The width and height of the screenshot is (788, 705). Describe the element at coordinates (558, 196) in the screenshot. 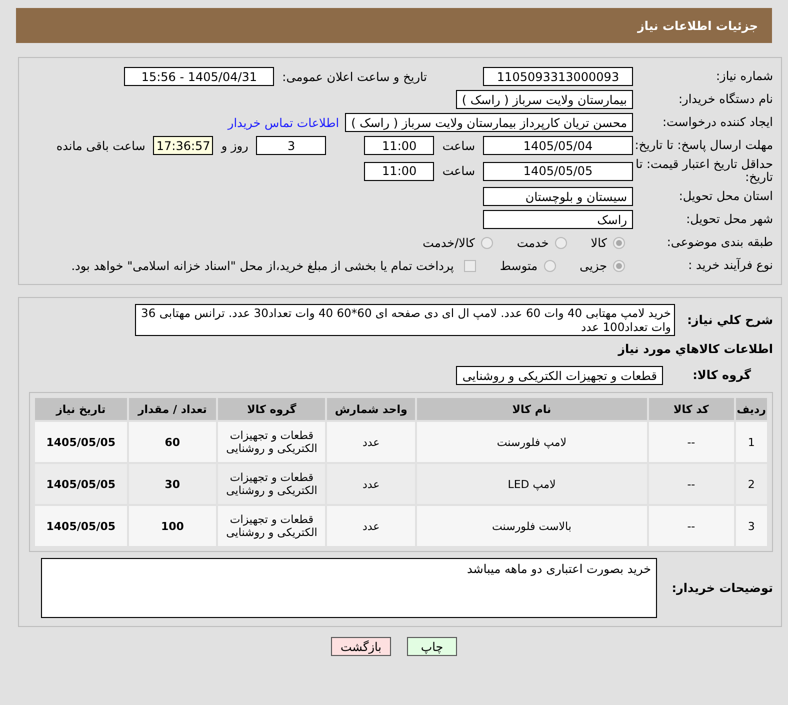

I see `province-field: سیستان و بلوچستان` at that location.